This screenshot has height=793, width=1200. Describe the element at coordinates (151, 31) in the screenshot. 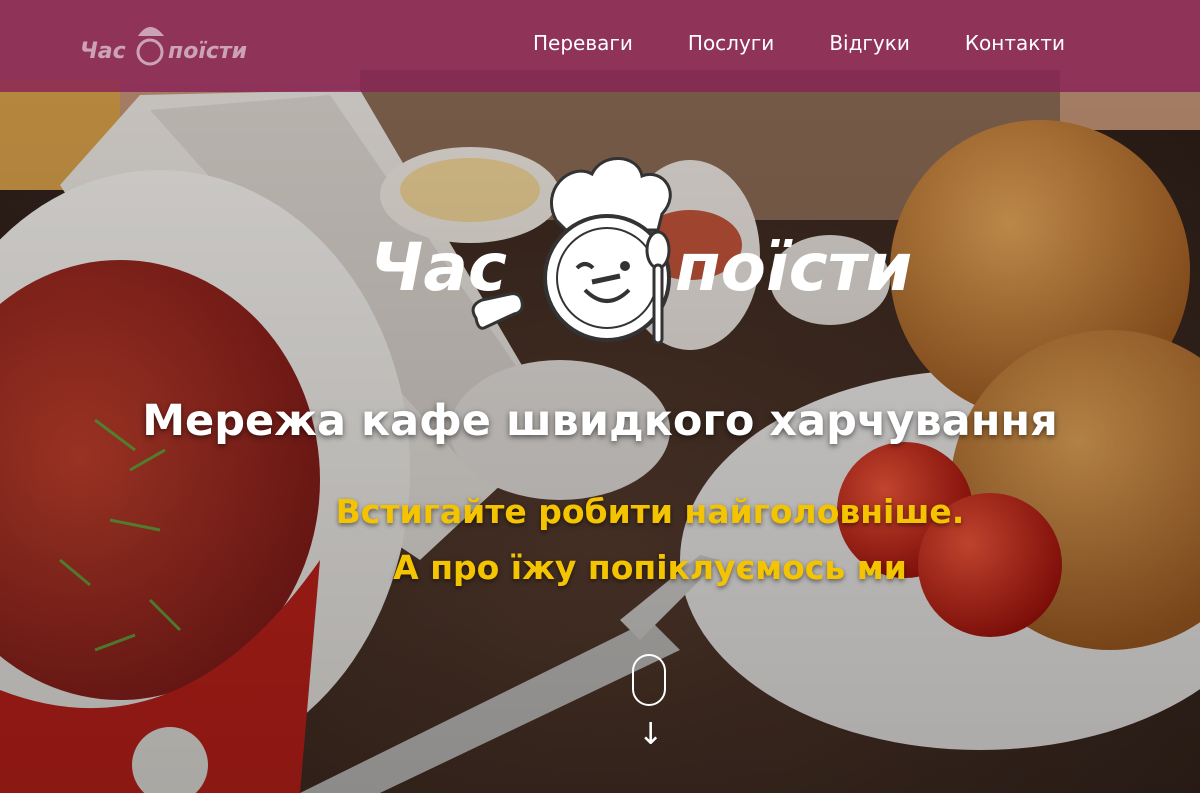

I see `chef-hat-icon` at that location.